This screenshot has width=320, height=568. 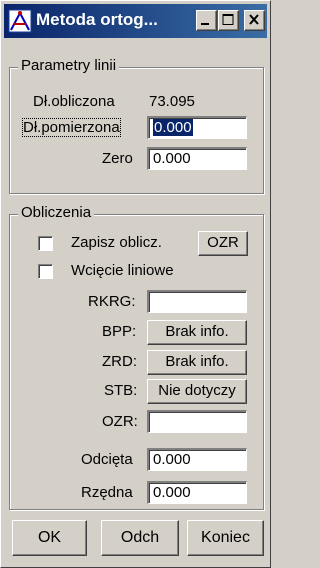 What do you see at coordinates (206, 20) in the screenshot?
I see `minimize-button` at bounding box center [206, 20].